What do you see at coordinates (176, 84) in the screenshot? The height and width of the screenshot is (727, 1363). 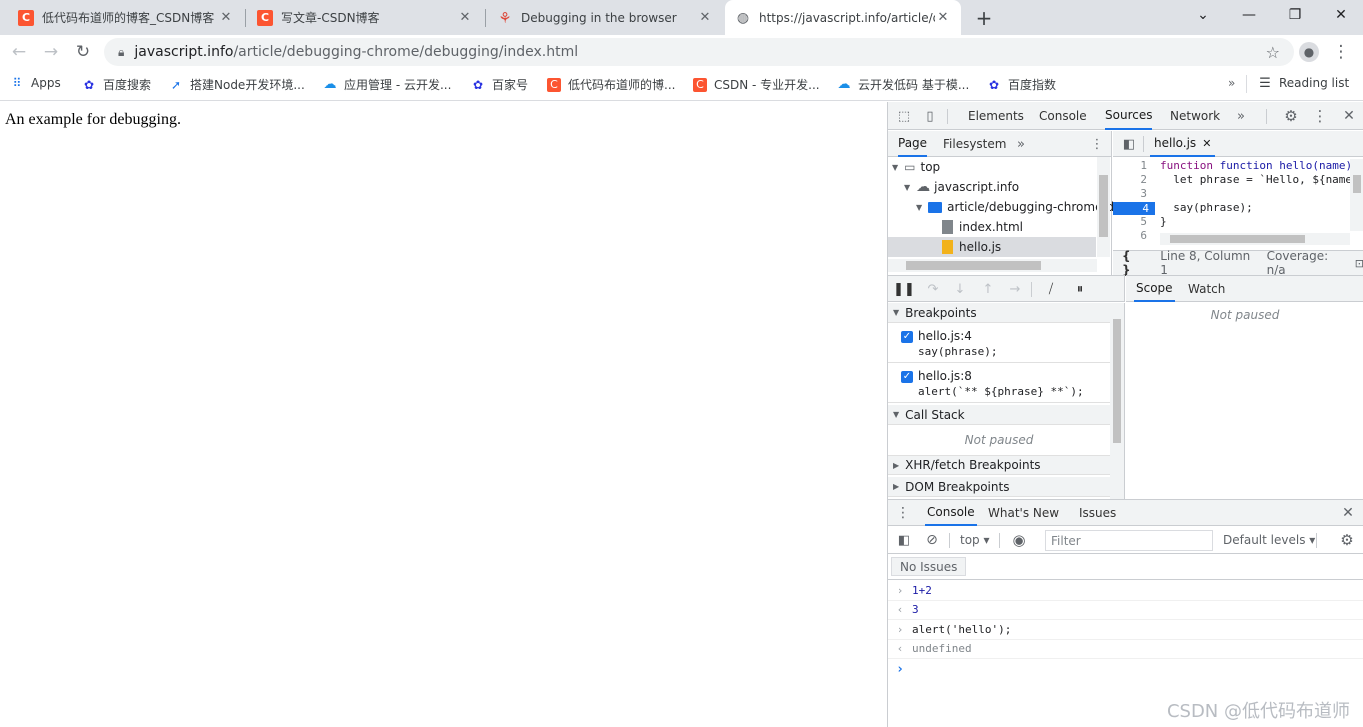 I see `rocket-icon: ➚` at bounding box center [176, 84].